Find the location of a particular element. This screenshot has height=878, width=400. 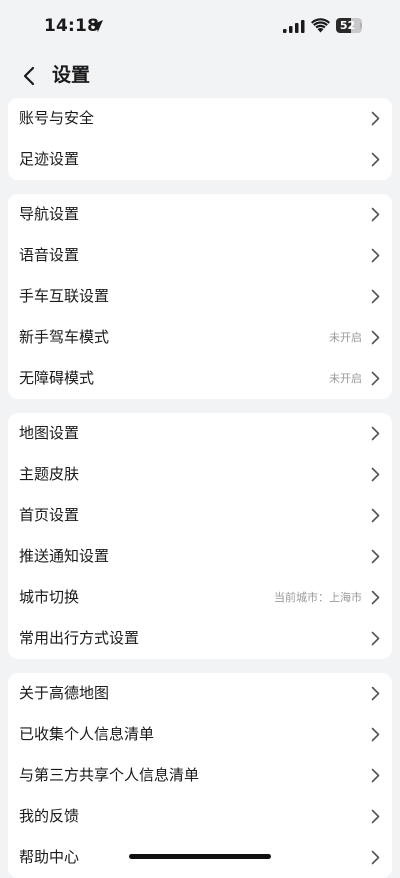

battery-nub is located at coordinates (361, 25).